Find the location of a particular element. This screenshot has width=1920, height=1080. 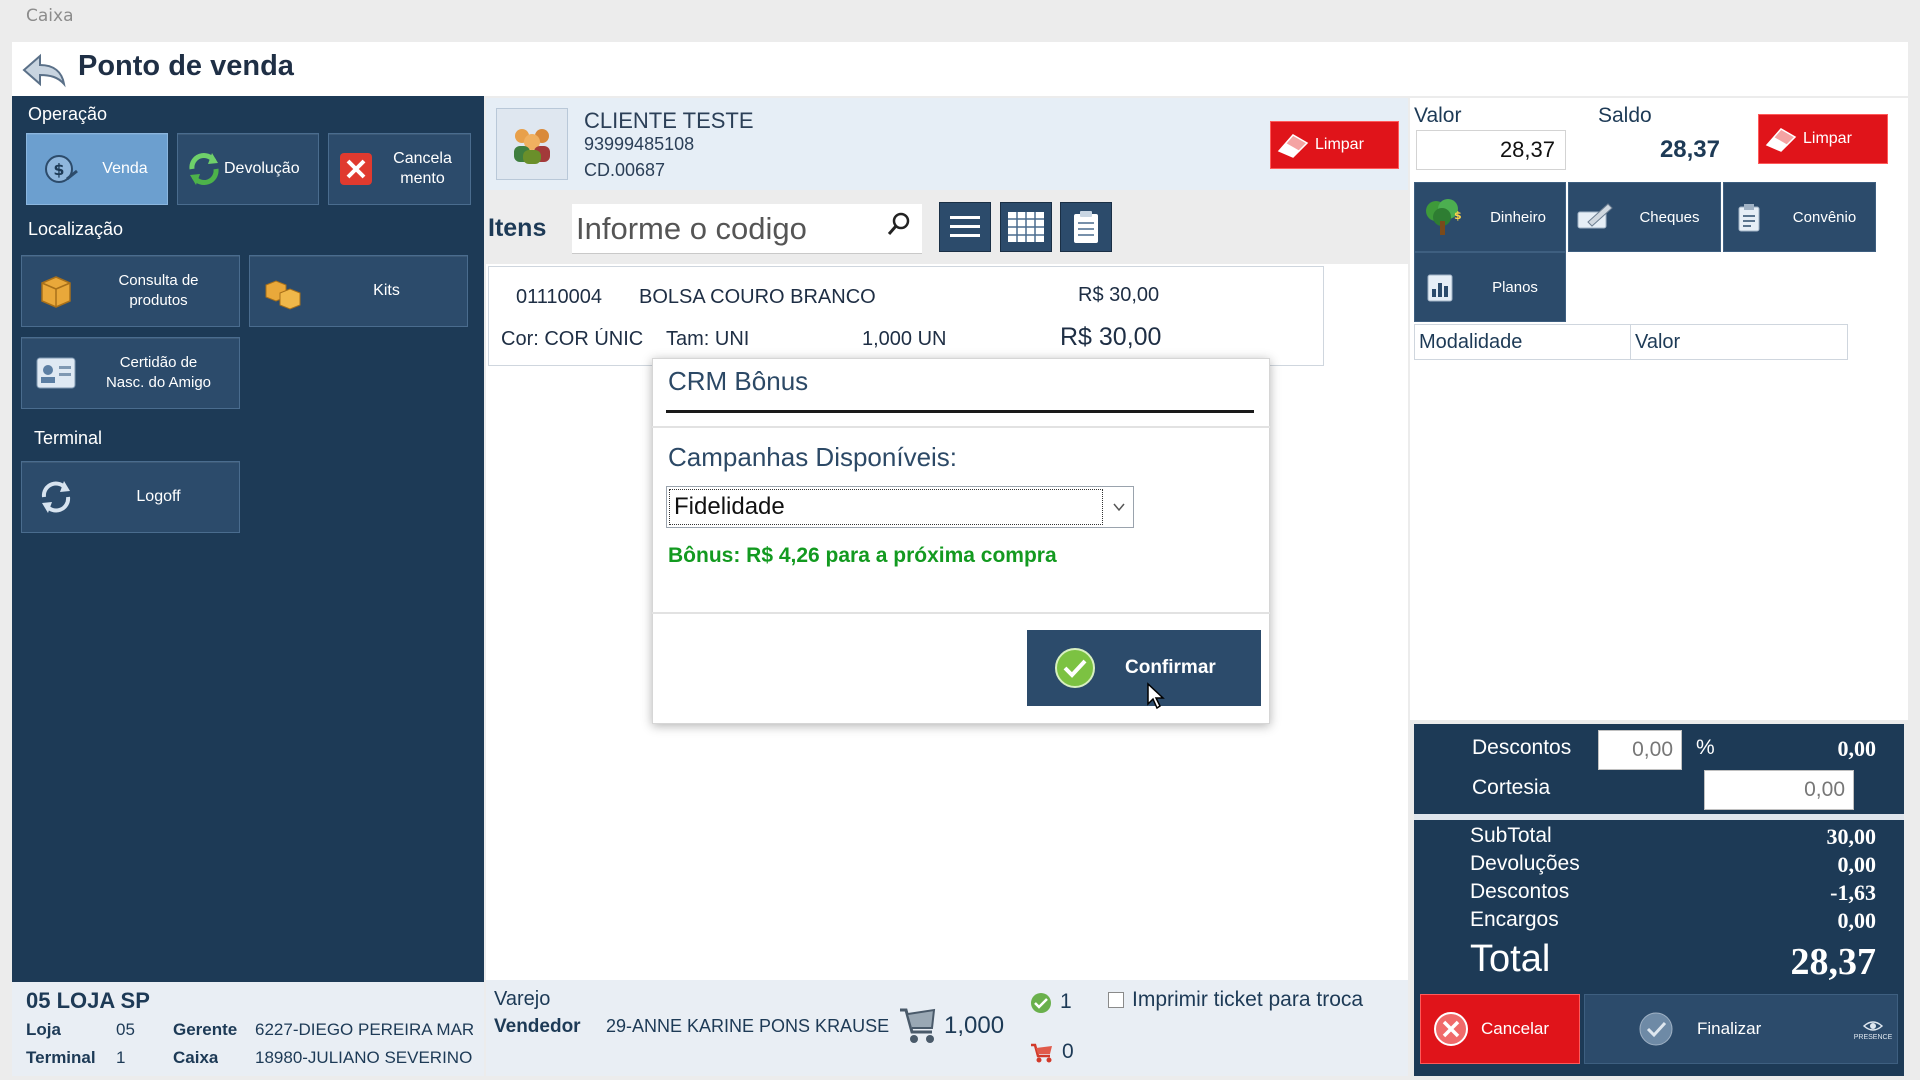

logoff-button: Logoff is located at coordinates (130, 497).